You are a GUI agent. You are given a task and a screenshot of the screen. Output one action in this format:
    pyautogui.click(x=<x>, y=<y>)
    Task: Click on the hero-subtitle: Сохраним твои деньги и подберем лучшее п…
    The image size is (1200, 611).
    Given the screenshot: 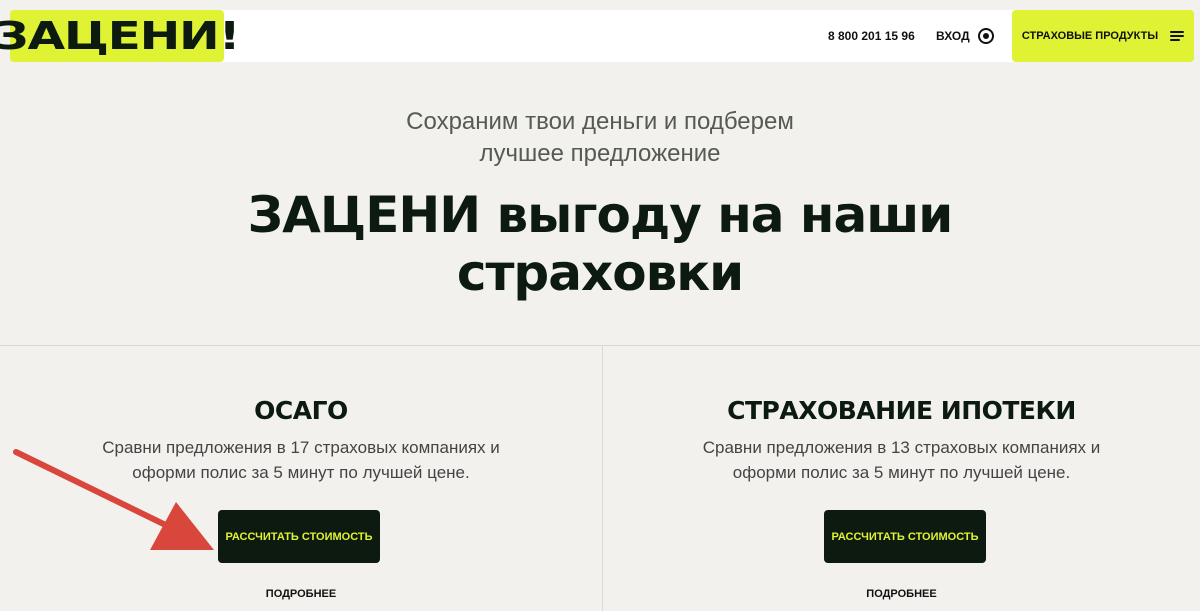 What is the action you would take?
    pyautogui.click(x=600, y=138)
    